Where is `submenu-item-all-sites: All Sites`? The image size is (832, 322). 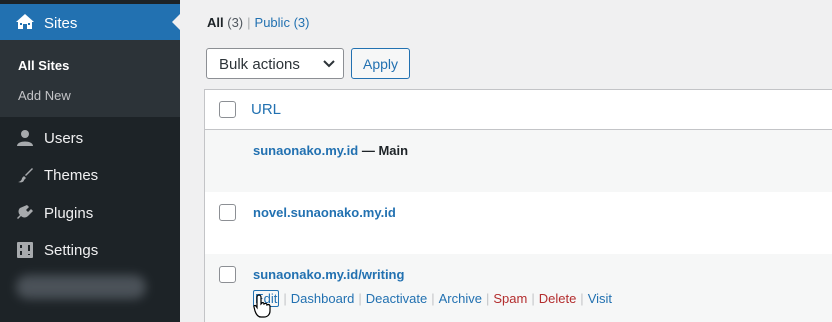
submenu-item-all-sites: All Sites is located at coordinates (43, 65).